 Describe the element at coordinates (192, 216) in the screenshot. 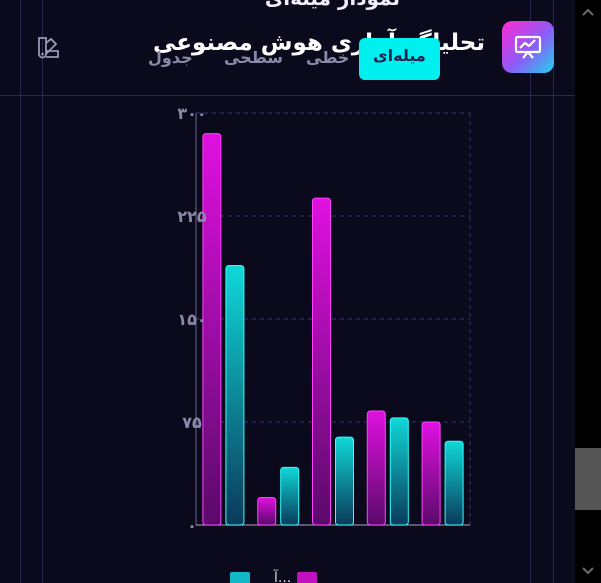

I see `y-tick-label: ۲۲۵` at that location.